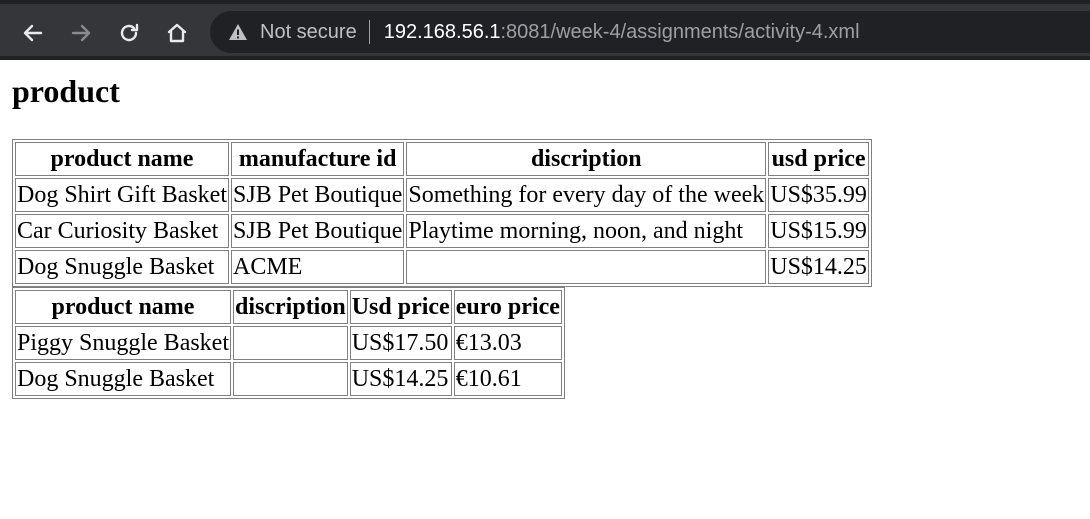 The height and width of the screenshot is (519, 1090). What do you see at coordinates (507, 343) in the screenshot?
I see `table-cell: €13.03` at bounding box center [507, 343].